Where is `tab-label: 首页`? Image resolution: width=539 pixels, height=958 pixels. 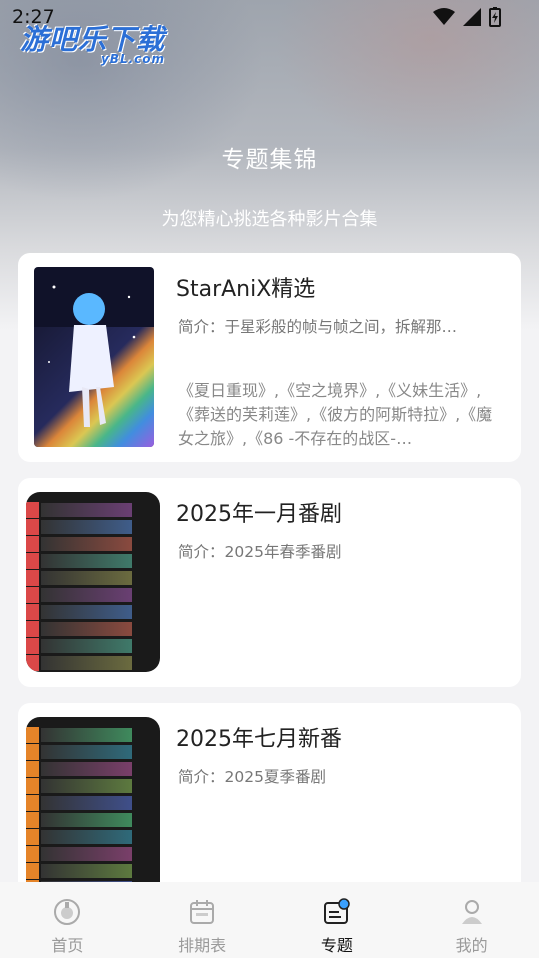
tab-label: 首页 is located at coordinates (67, 945).